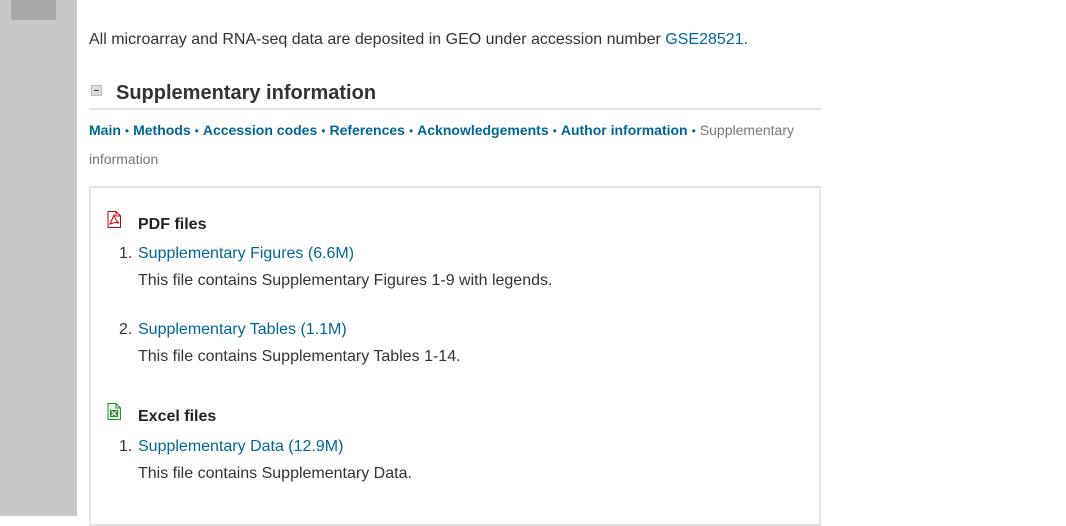 The image size is (1066, 526). I want to click on nav-link-main: Main, so click(105, 130).